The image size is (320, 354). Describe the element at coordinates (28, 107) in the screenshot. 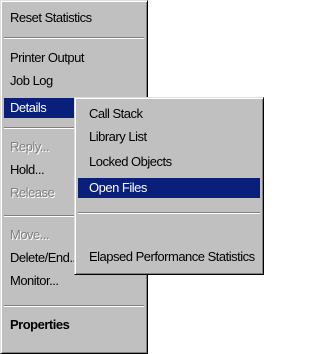

I see `menu-item-details-label: Details` at that location.